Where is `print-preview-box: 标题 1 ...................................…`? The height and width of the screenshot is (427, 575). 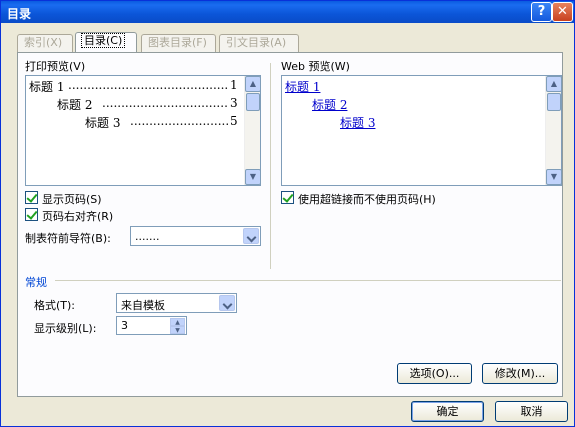 print-preview-box: 标题 1 ...................................… is located at coordinates (143, 130).